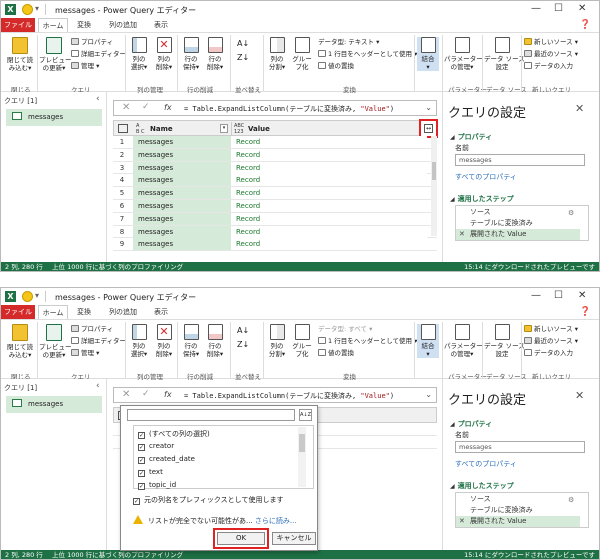 Image resolution: width=600 pixels, height=560 pixels. What do you see at coordinates (156, 446) in the screenshot?
I see `column-checkbox-creator: ✓ creator` at bounding box center [156, 446].